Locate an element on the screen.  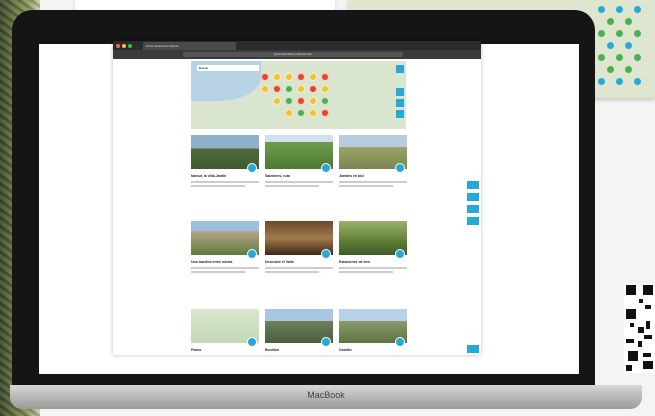
cluster-map: Buscar is located at coordinates (298, 95).